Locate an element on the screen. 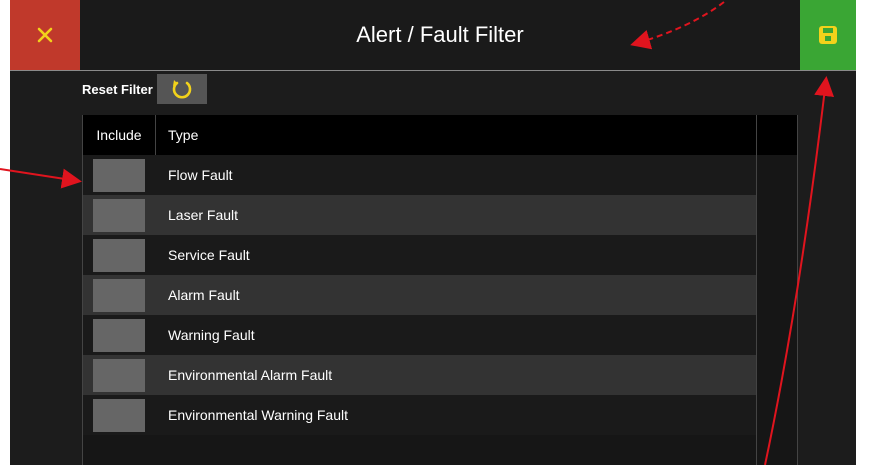 Image resolution: width=874 pixels, height=465 pixels. page-title: Alert / Fault Filter is located at coordinates (440, 34).